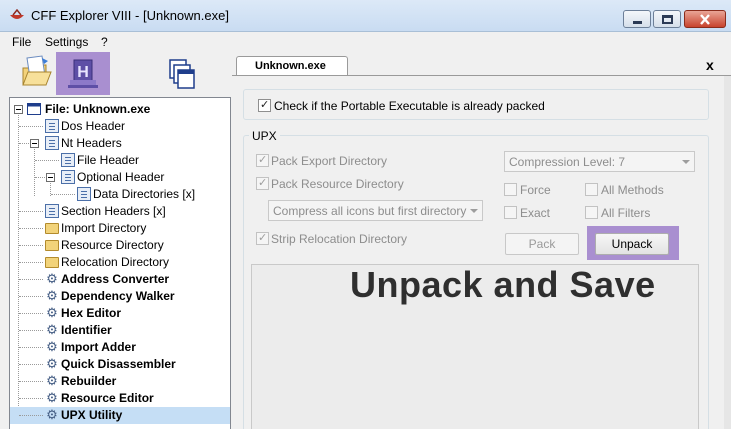 The height and width of the screenshot is (429, 731). Describe the element at coordinates (535, 213) in the screenshot. I see `exact-label: Exact` at that location.